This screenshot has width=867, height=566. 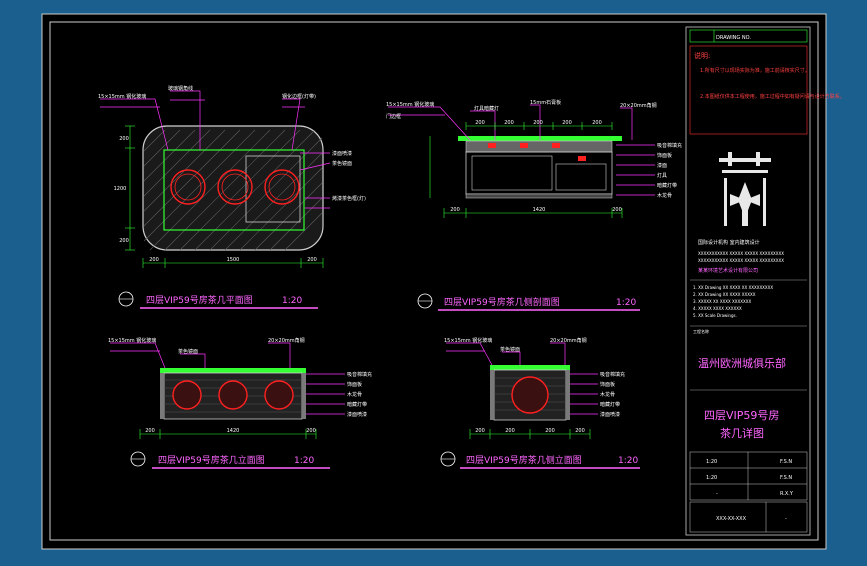 What do you see at coordinates (312, 260) in the screenshot?
I see `plan-dim-b3: 200` at bounding box center [312, 260].